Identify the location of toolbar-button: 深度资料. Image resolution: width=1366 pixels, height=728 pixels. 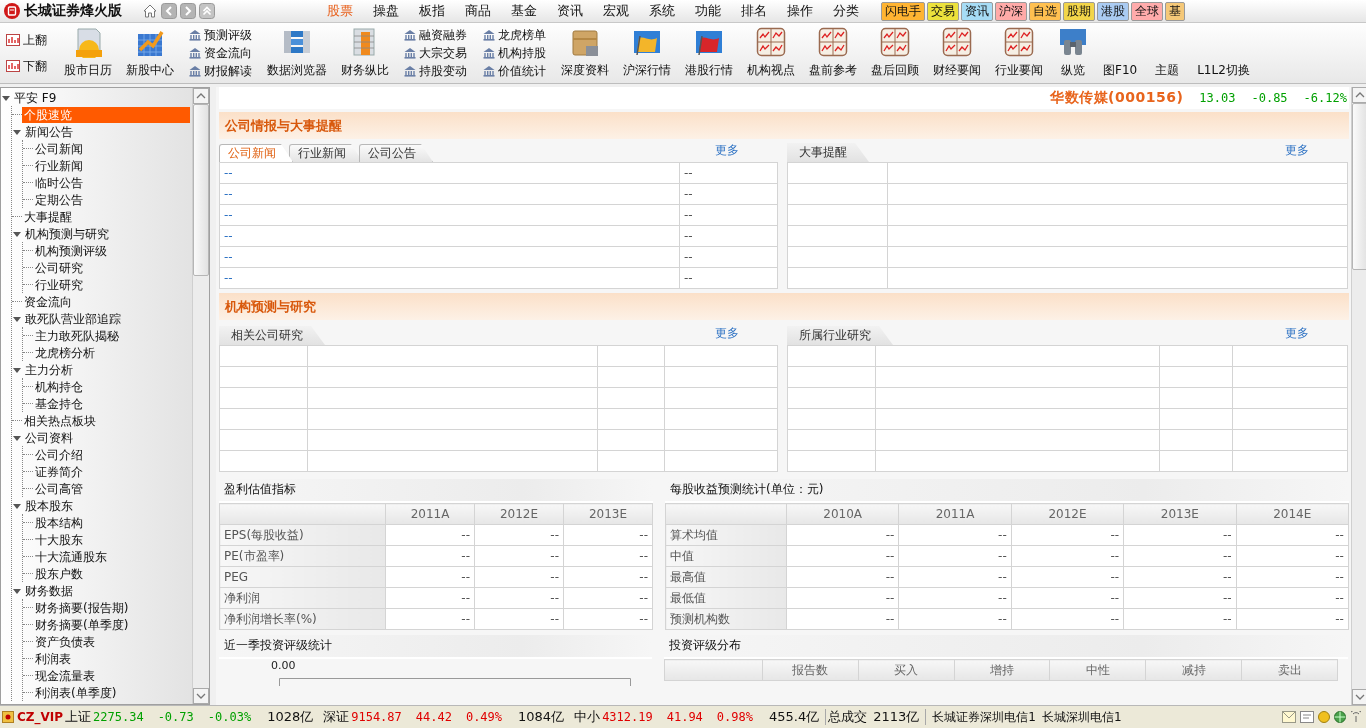
(585, 53).